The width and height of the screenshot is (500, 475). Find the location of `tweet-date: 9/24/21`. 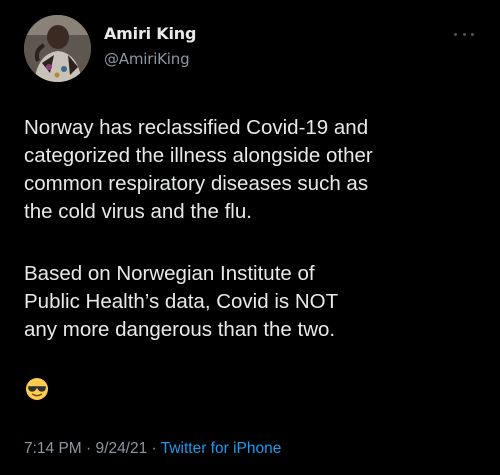

tweet-date: 9/24/21 is located at coordinates (122, 448).